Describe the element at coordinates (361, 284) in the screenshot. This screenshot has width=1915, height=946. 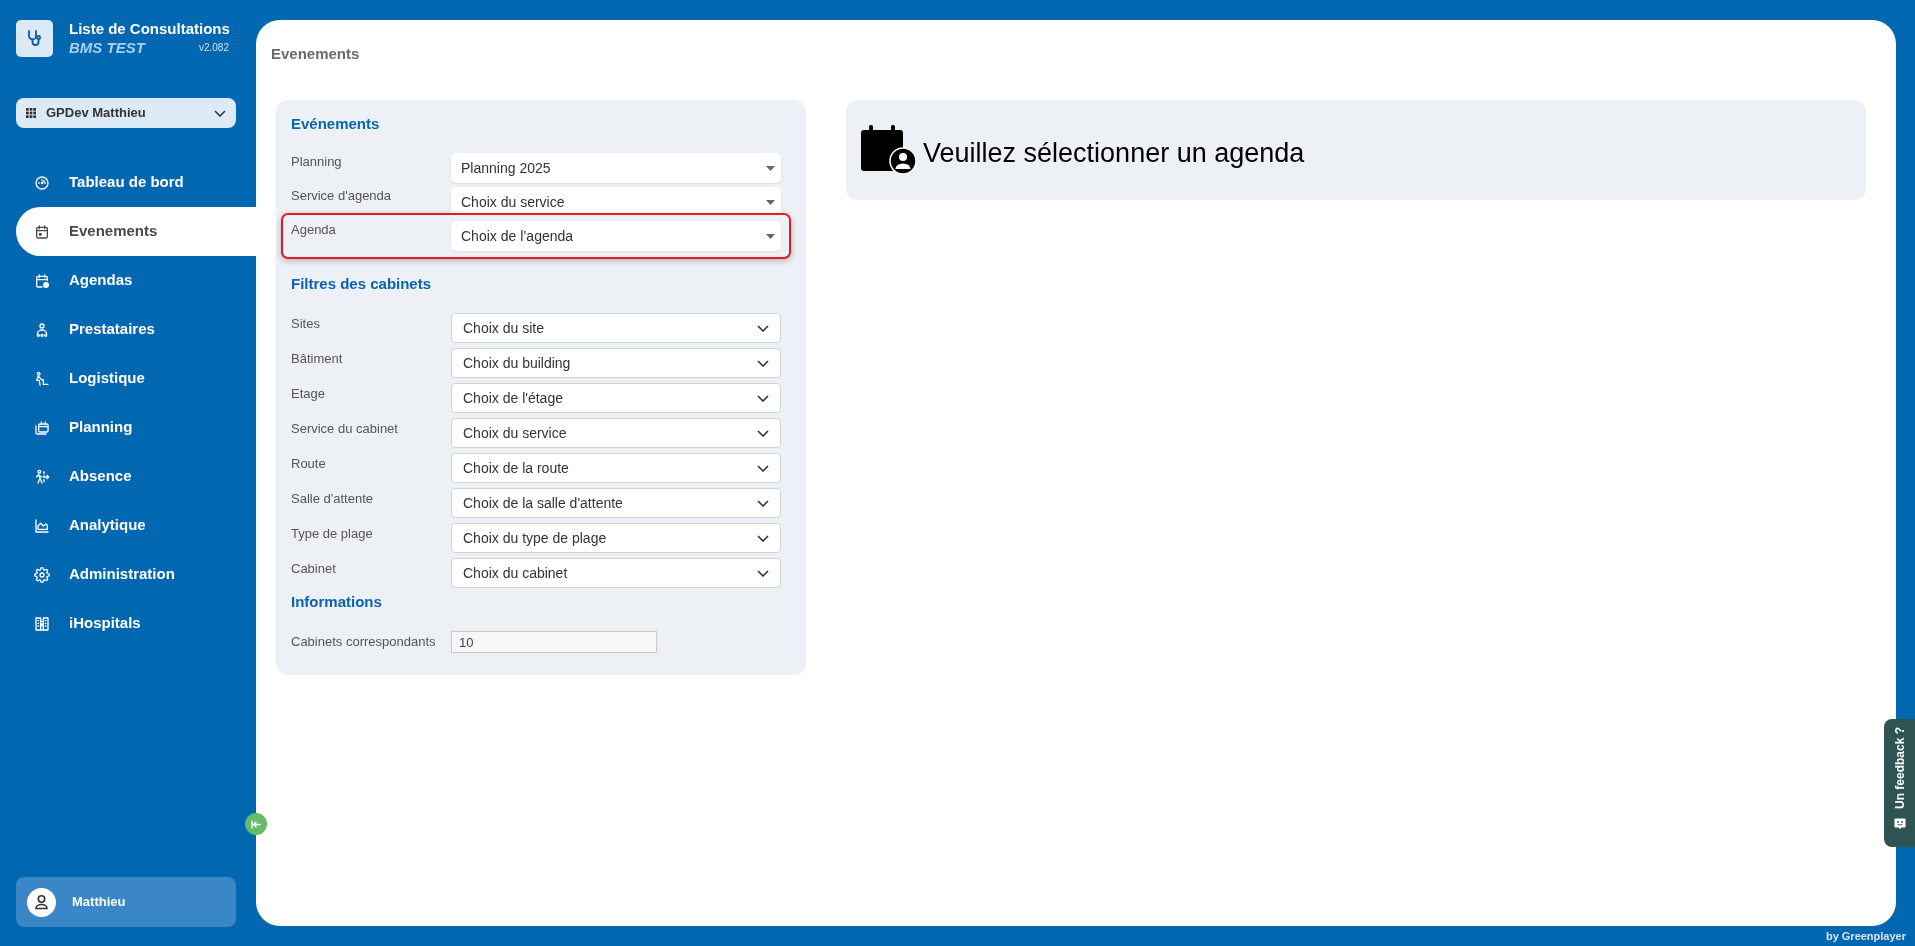
I see `section-heading: Filtres des cabinets` at that location.